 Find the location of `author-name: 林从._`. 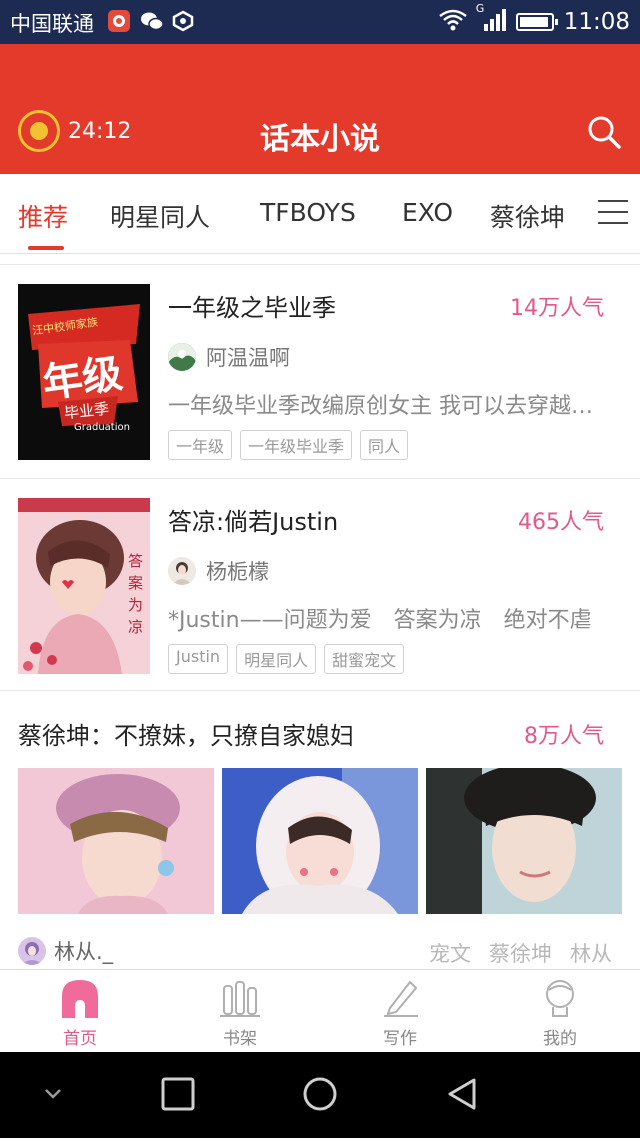

author-name: 林从._ is located at coordinates (84, 952).